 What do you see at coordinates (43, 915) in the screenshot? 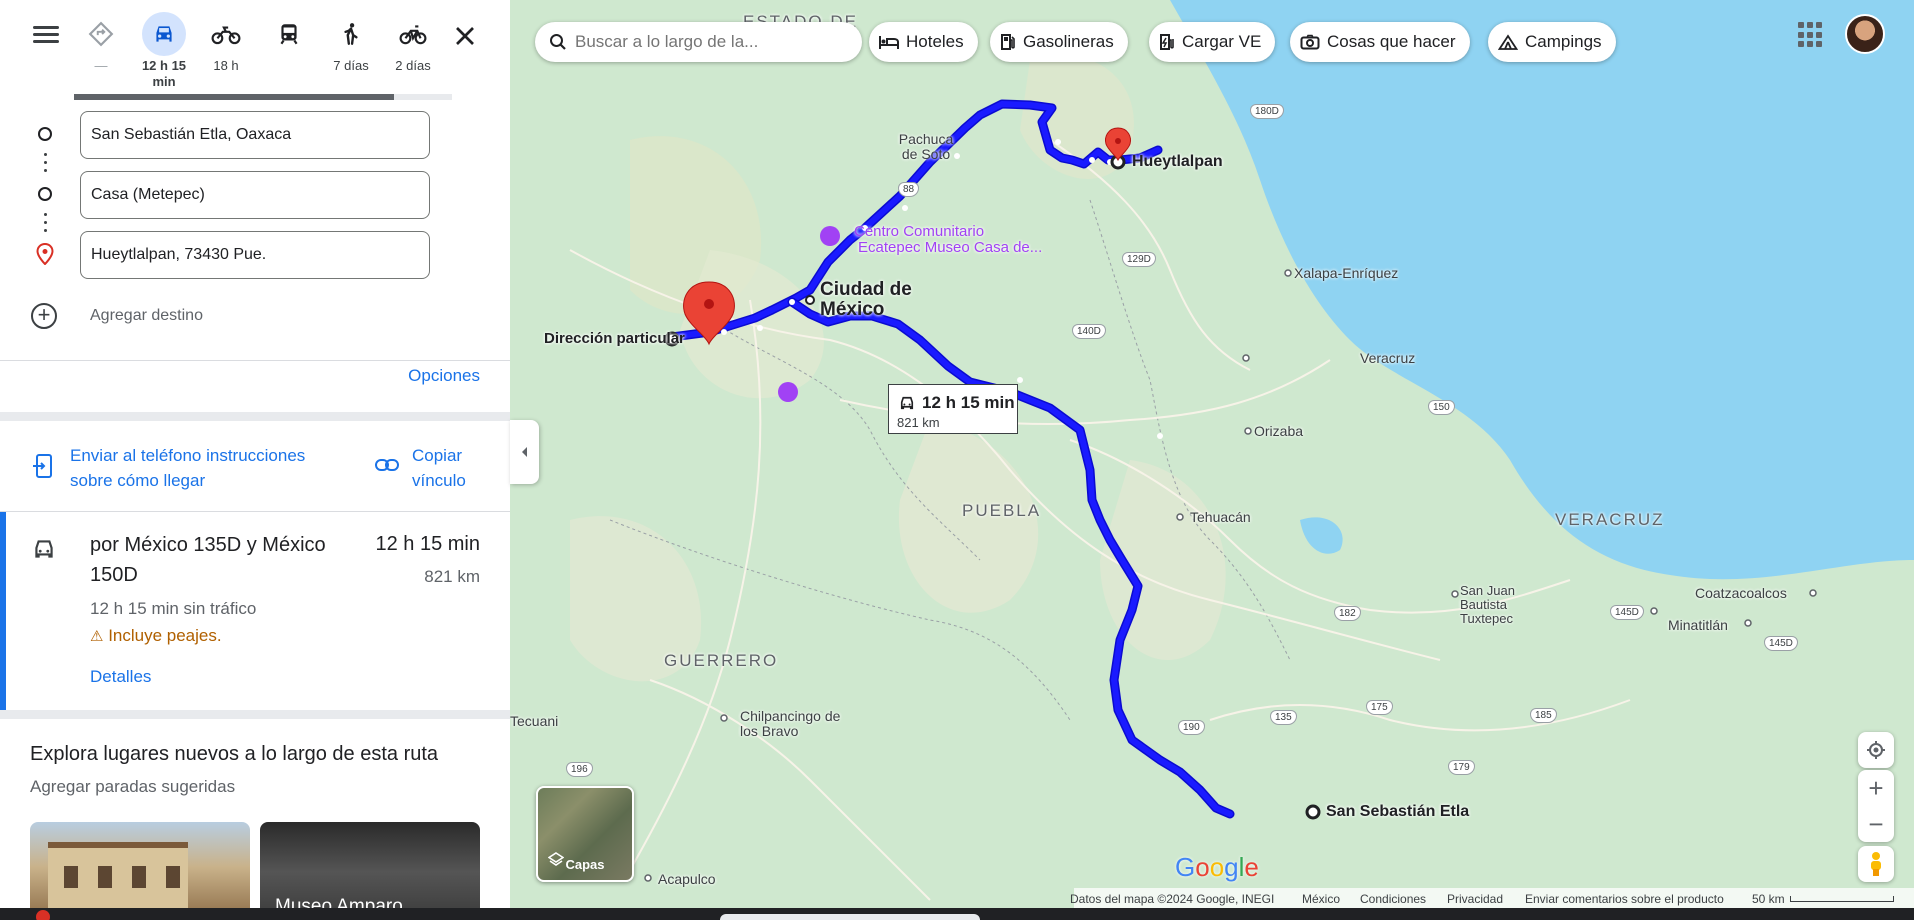
I see `taskbar-app-icon` at bounding box center [43, 915].